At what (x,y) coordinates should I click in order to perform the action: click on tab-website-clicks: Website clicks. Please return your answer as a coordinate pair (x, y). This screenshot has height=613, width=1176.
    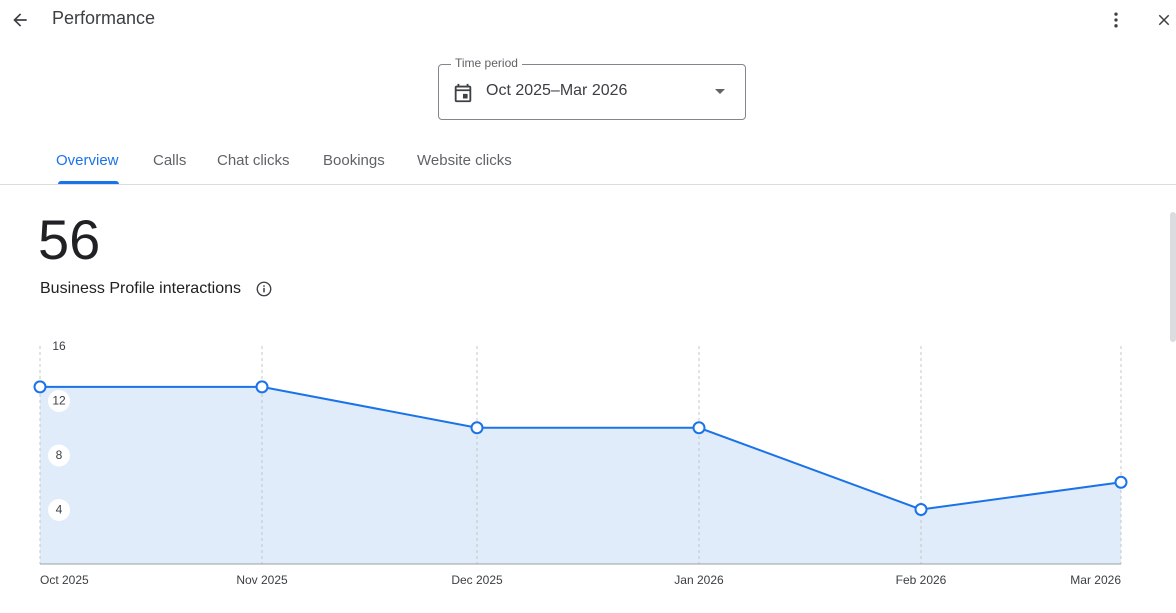
    Looking at the image, I should click on (464, 160).